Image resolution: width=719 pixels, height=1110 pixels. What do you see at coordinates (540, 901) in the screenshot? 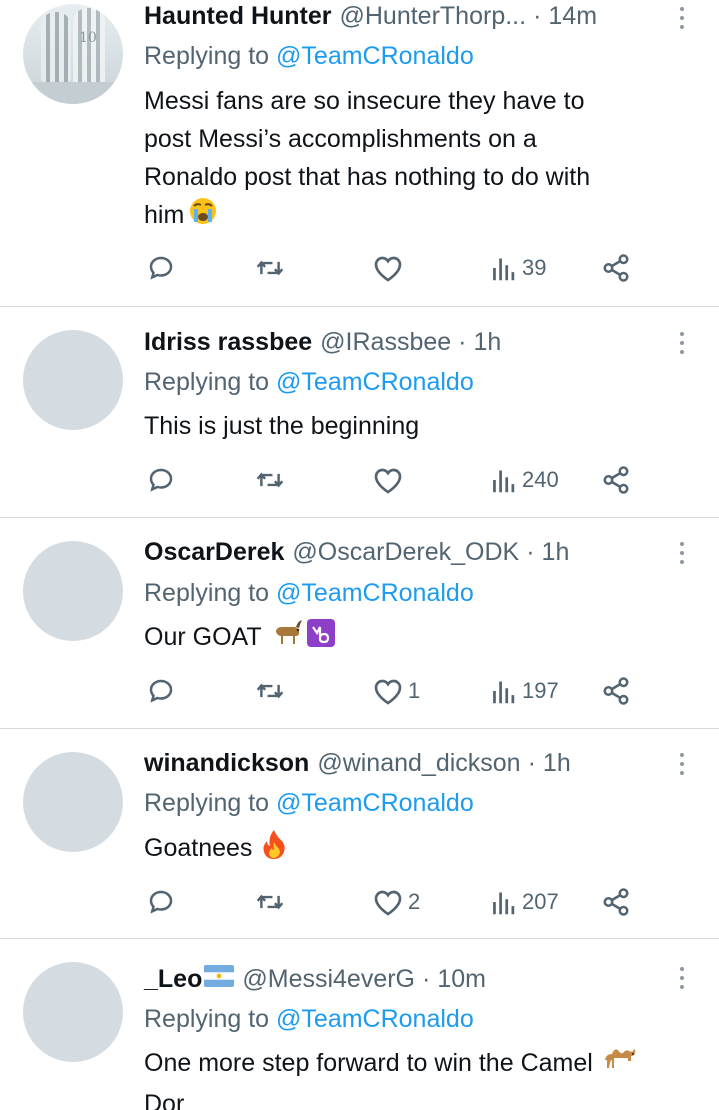
I see `view-count: 207` at bounding box center [540, 901].